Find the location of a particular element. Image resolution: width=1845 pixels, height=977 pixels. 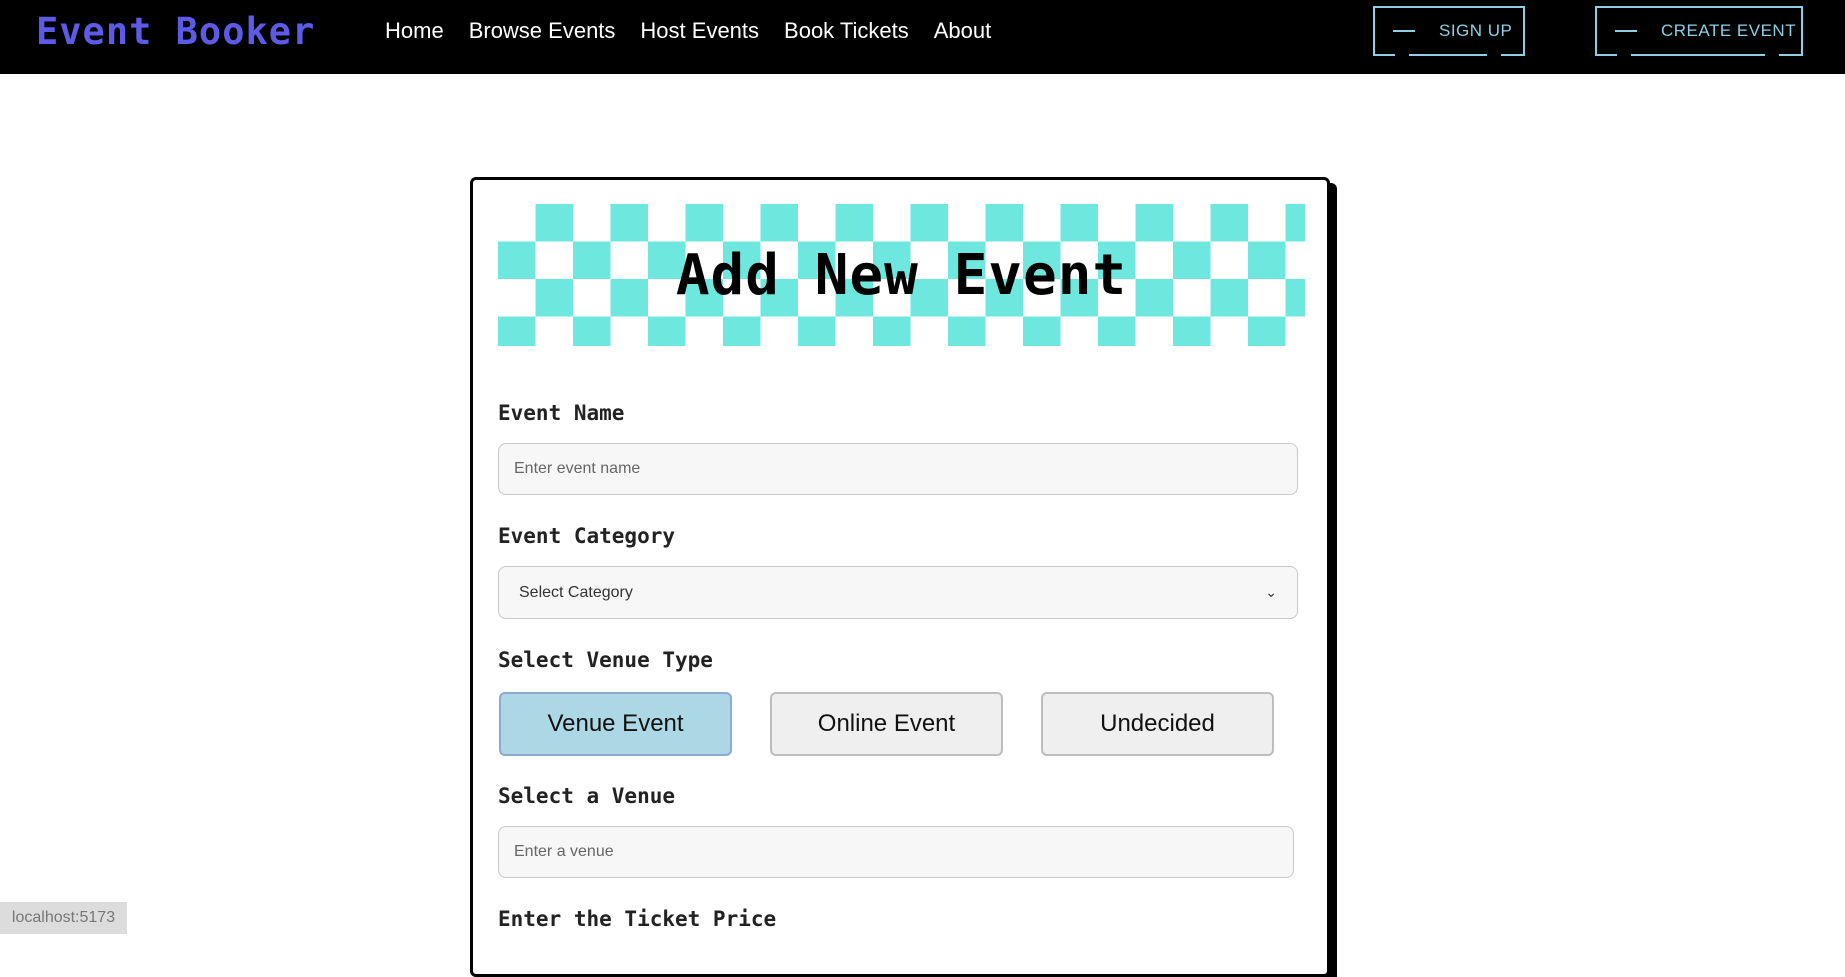

select-venue-label: Select a Venue is located at coordinates (587, 796).